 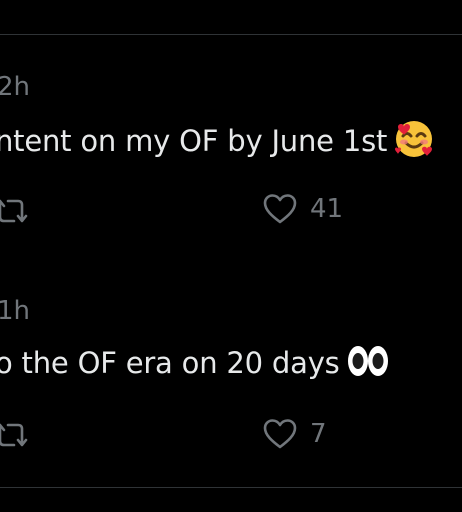 I want to click on post-text: ntent on my OF by June 1st, so click(x=217, y=143).